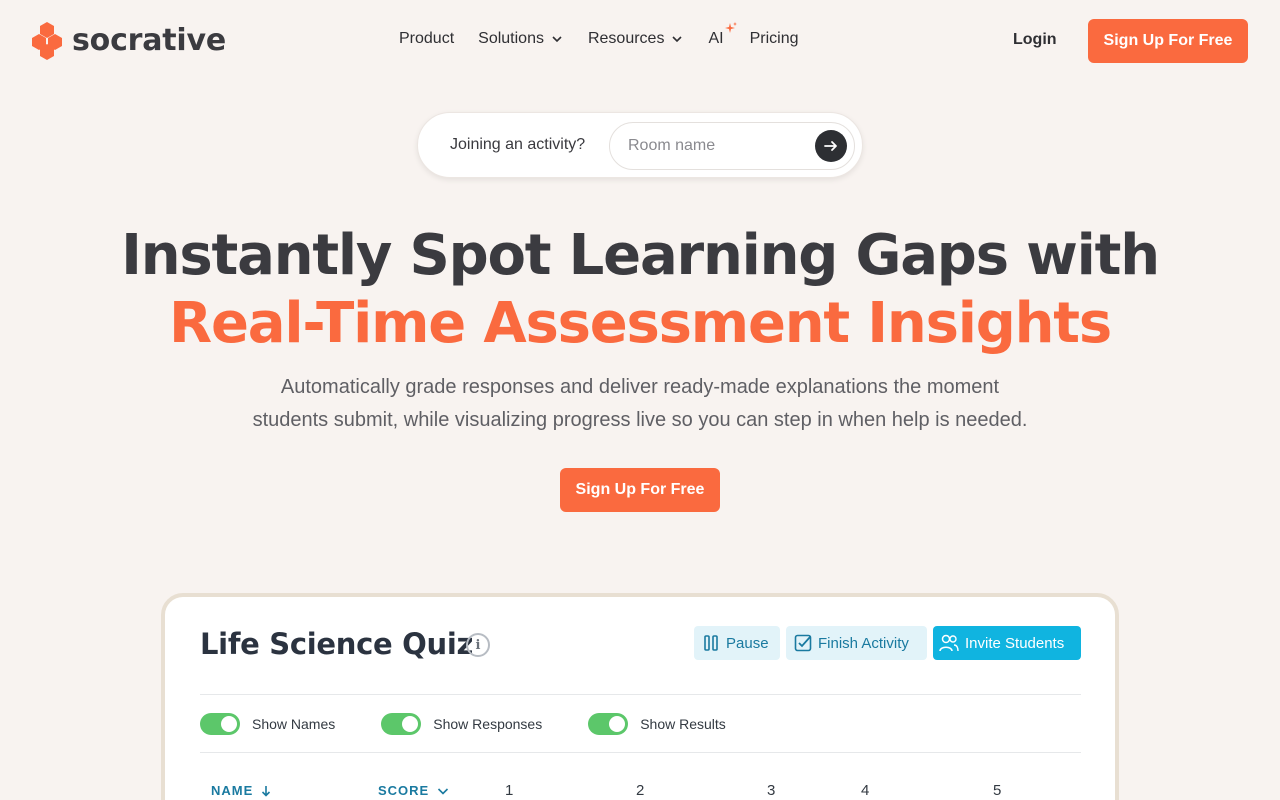 Image resolution: width=1280 pixels, height=800 pixels. I want to click on nav-product-label: Product, so click(427, 38).